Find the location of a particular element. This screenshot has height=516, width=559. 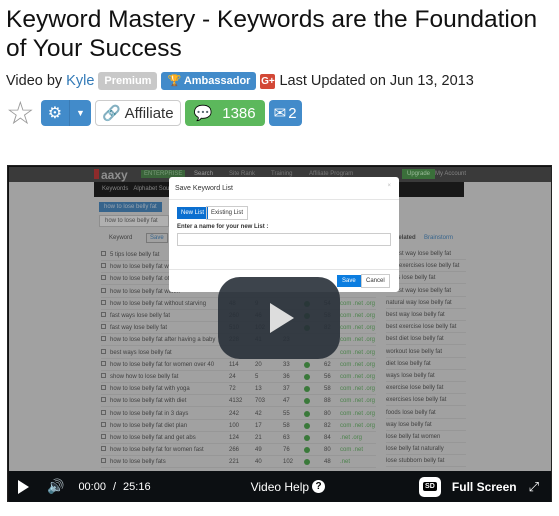

caret-down-icon: ▼ is located at coordinates (80, 113).